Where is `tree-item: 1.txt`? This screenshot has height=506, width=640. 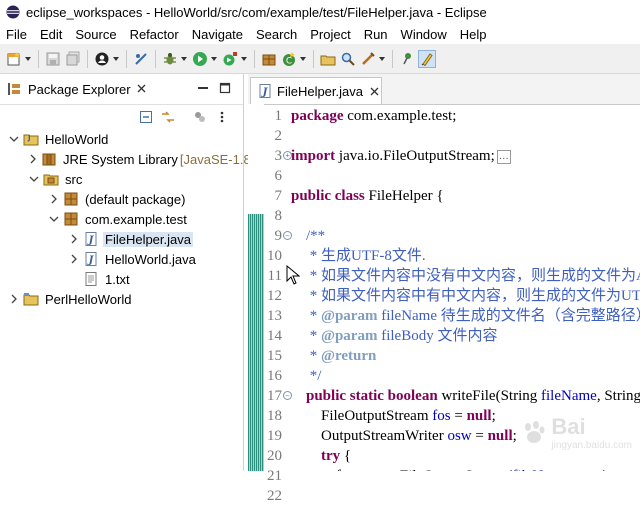 tree-item: 1.txt is located at coordinates (121, 279).